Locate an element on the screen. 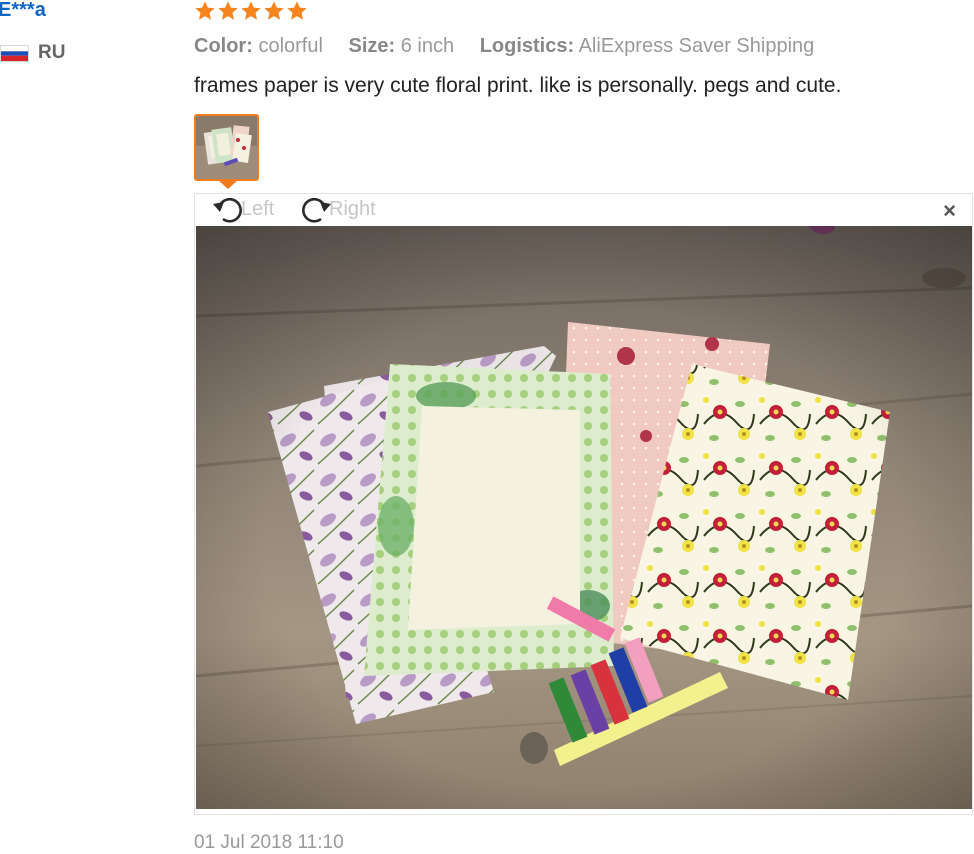 The image size is (974, 854). rotate-left-icon is located at coordinates (227, 210).